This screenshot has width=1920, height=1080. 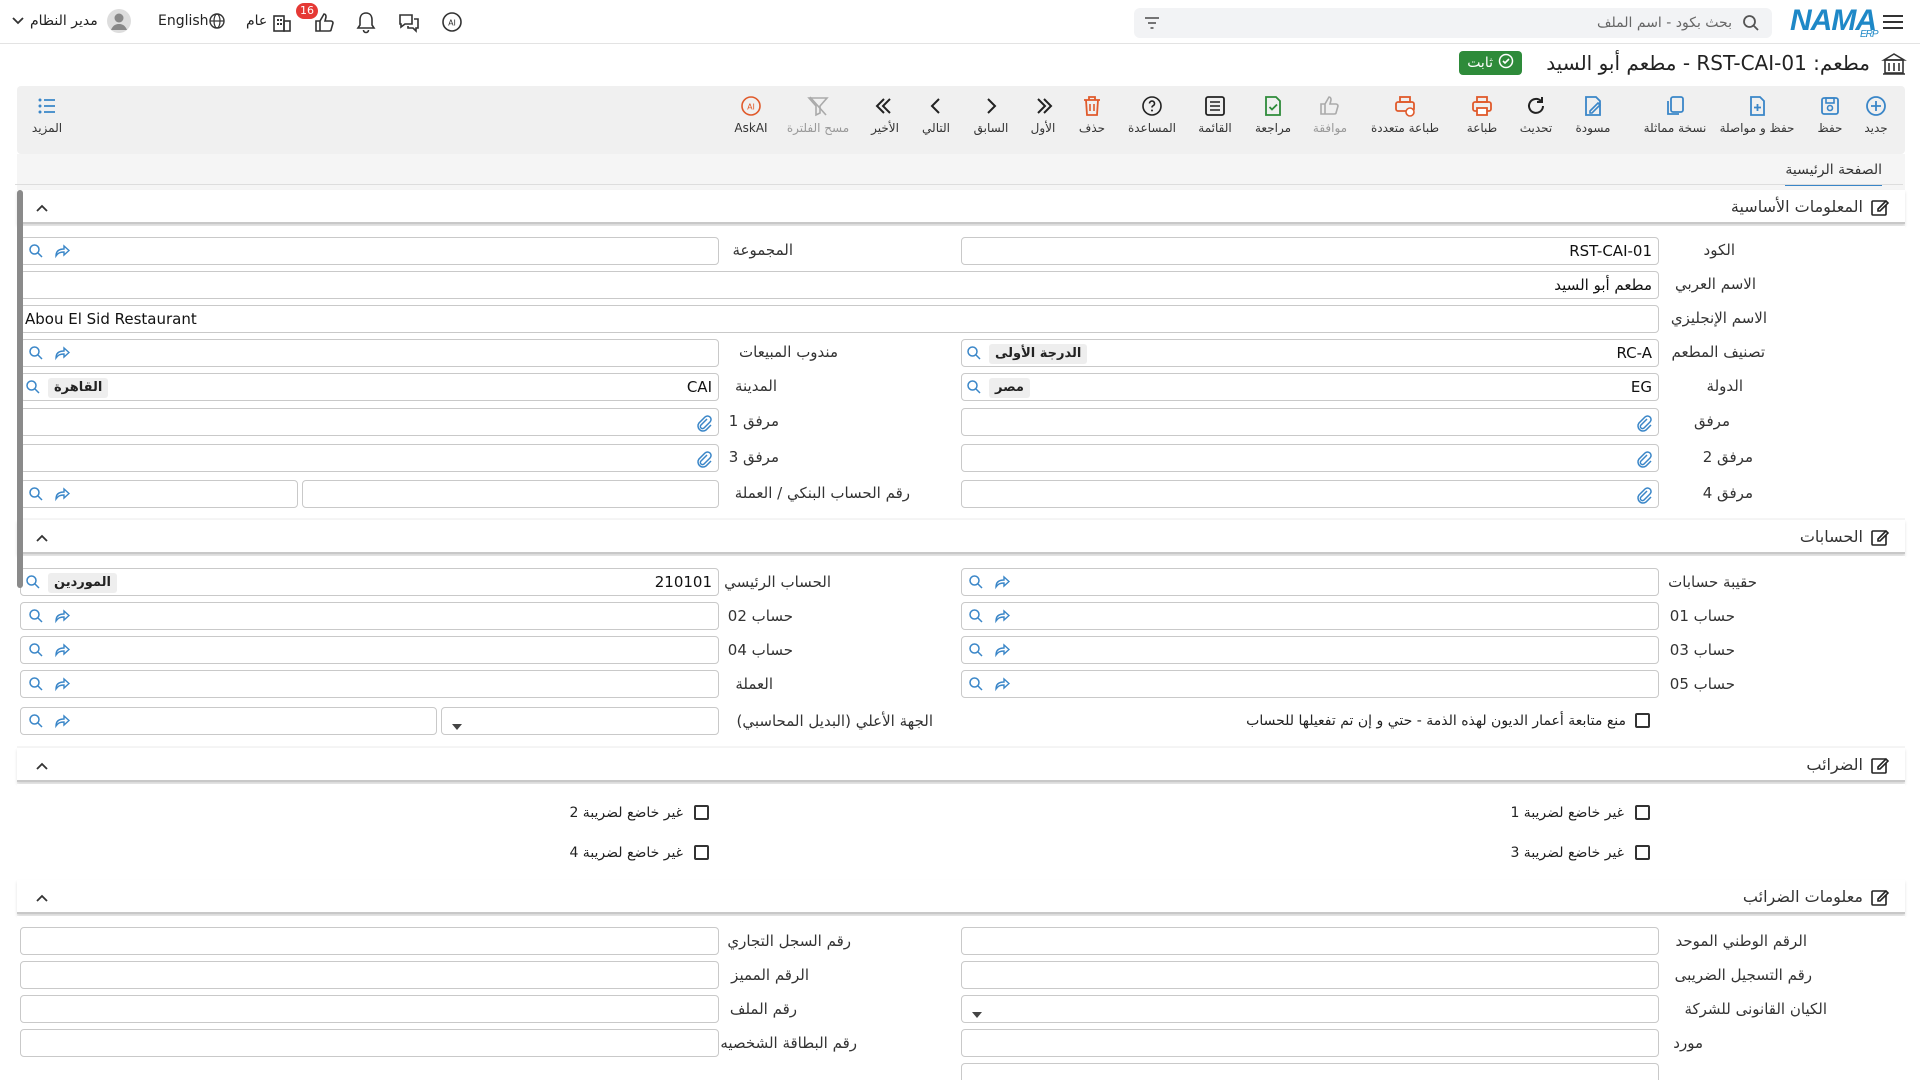 What do you see at coordinates (1310, 941) in the screenshot?
I see `national-id-field` at bounding box center [1310, 941].